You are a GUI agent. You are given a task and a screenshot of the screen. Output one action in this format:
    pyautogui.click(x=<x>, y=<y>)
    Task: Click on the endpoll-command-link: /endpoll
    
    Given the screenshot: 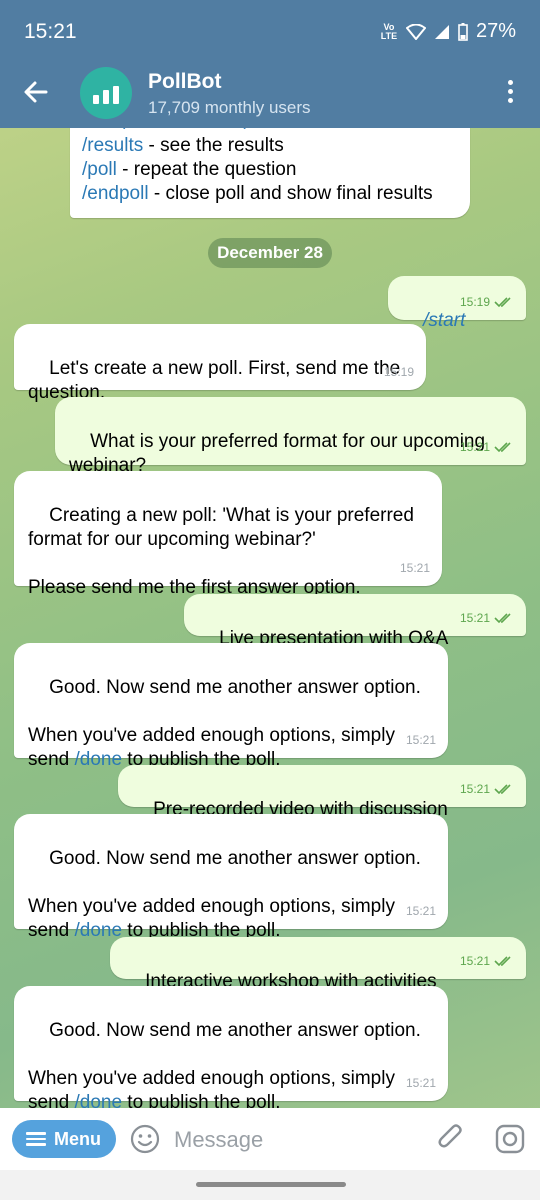 What is the action you would take?
    pyautogui.click(x=115, y=193)
    